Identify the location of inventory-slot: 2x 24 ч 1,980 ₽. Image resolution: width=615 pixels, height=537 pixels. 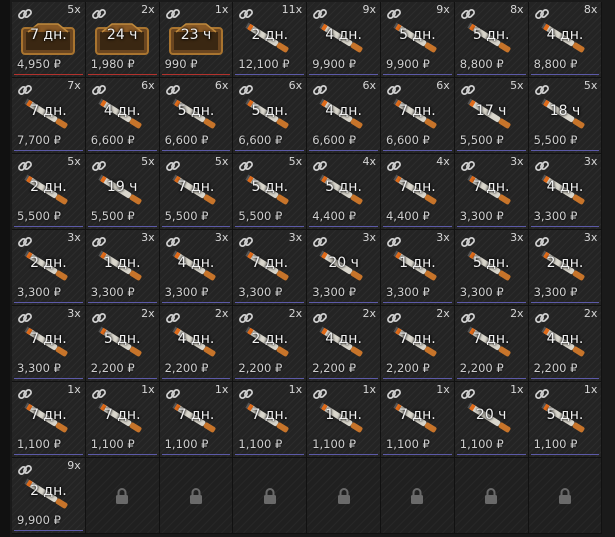
(122, 40).